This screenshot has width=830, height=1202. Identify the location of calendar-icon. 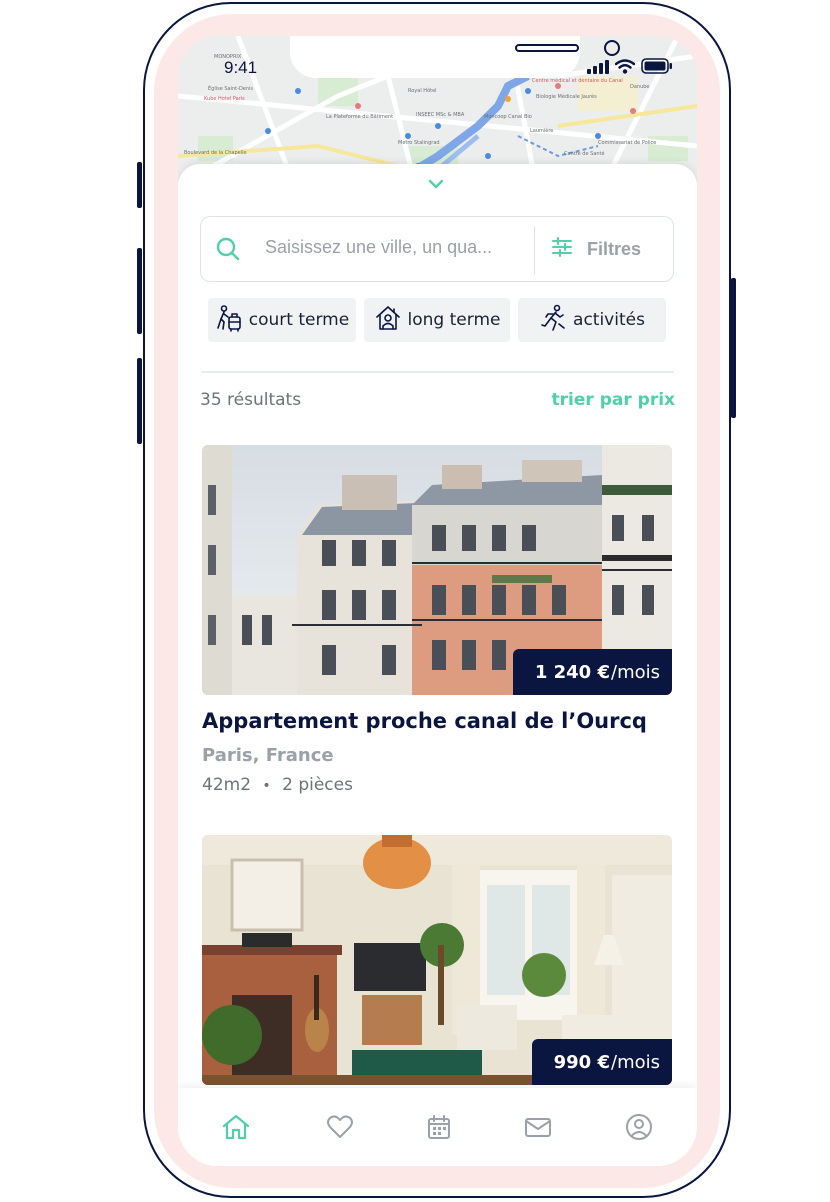
(439, 1130).